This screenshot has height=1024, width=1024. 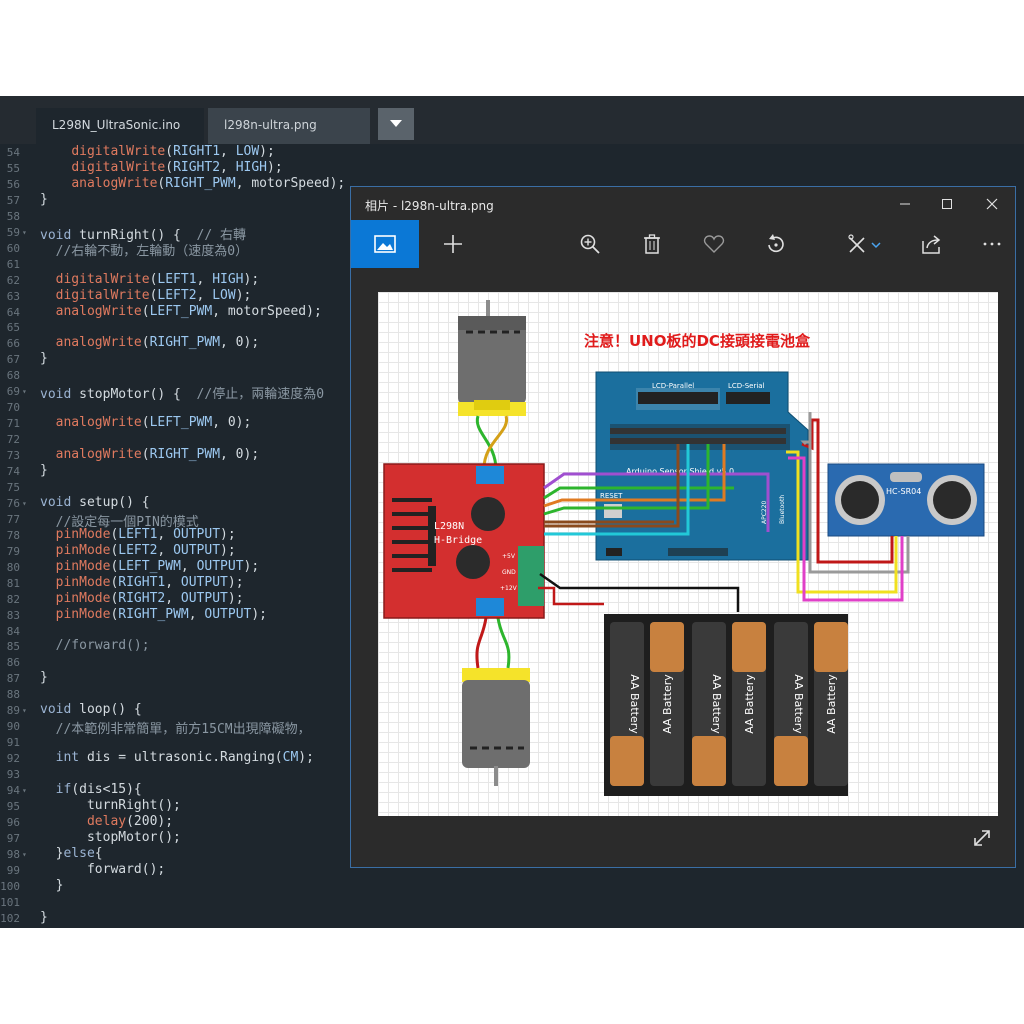 What do you see at coordinates (13, 838) in the screenshot?
I see `line-number: 97` at bounding box center [13, 838].